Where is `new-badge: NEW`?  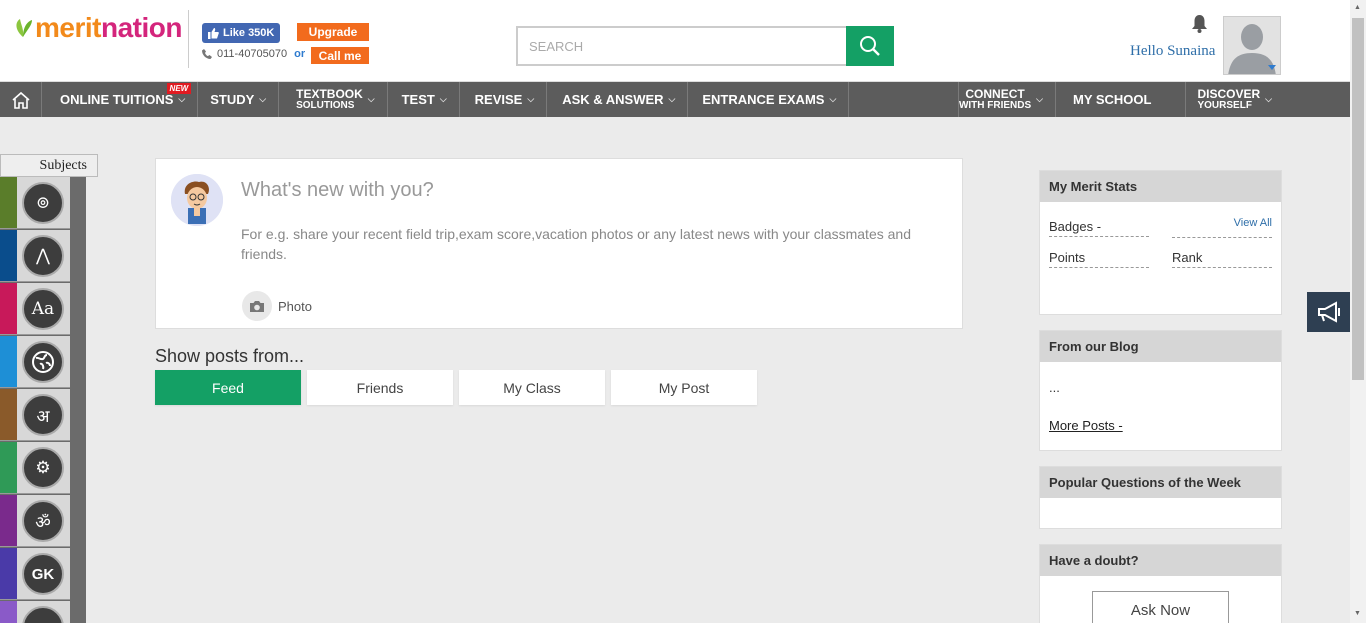
new-badge: NEW is located at coordinates (179, 88).